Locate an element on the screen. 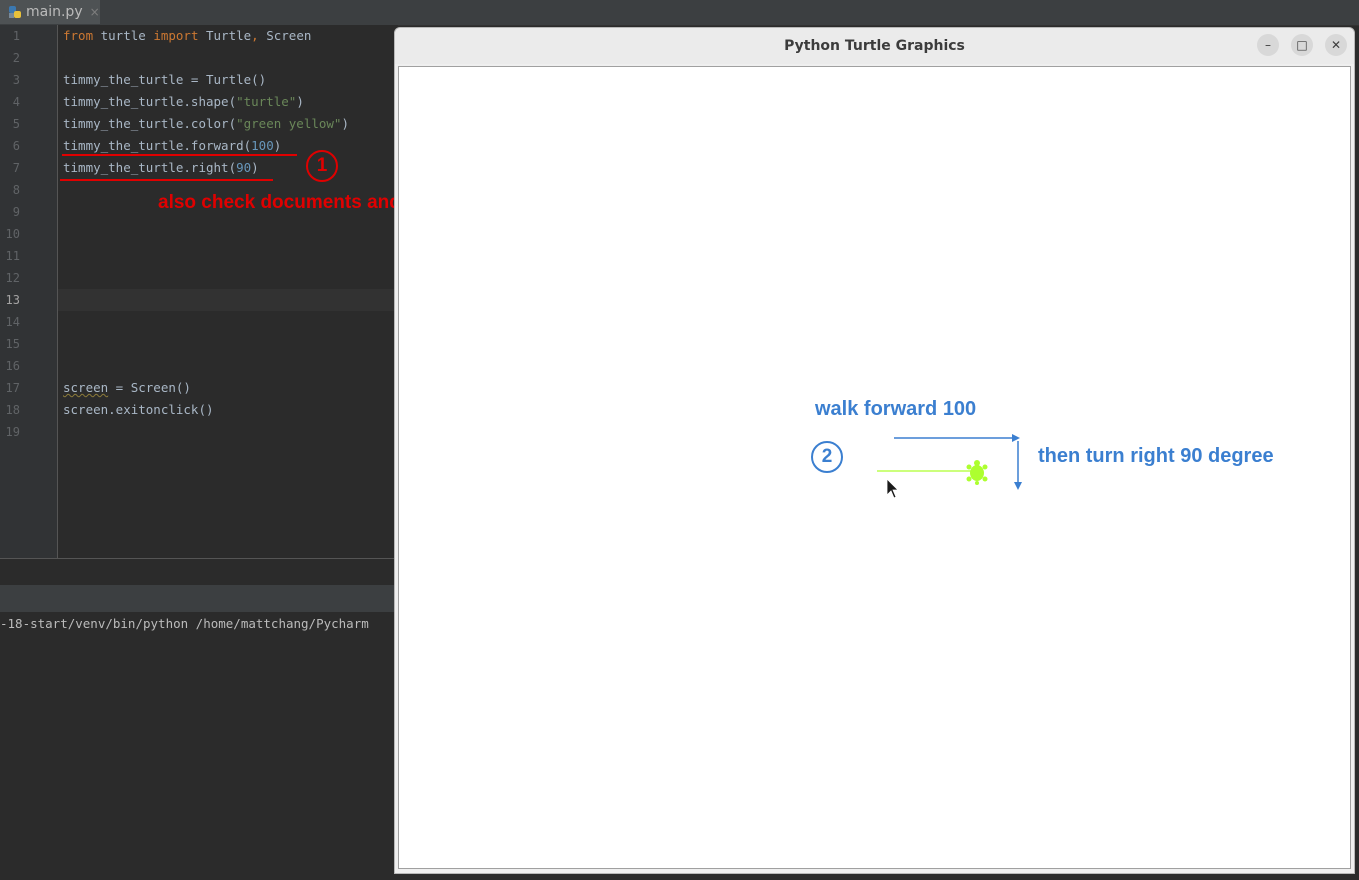 Image resolution: width=1359 pixels, height=880 pixels. step-2-marker: 2 is located at coordinates (827, 457).